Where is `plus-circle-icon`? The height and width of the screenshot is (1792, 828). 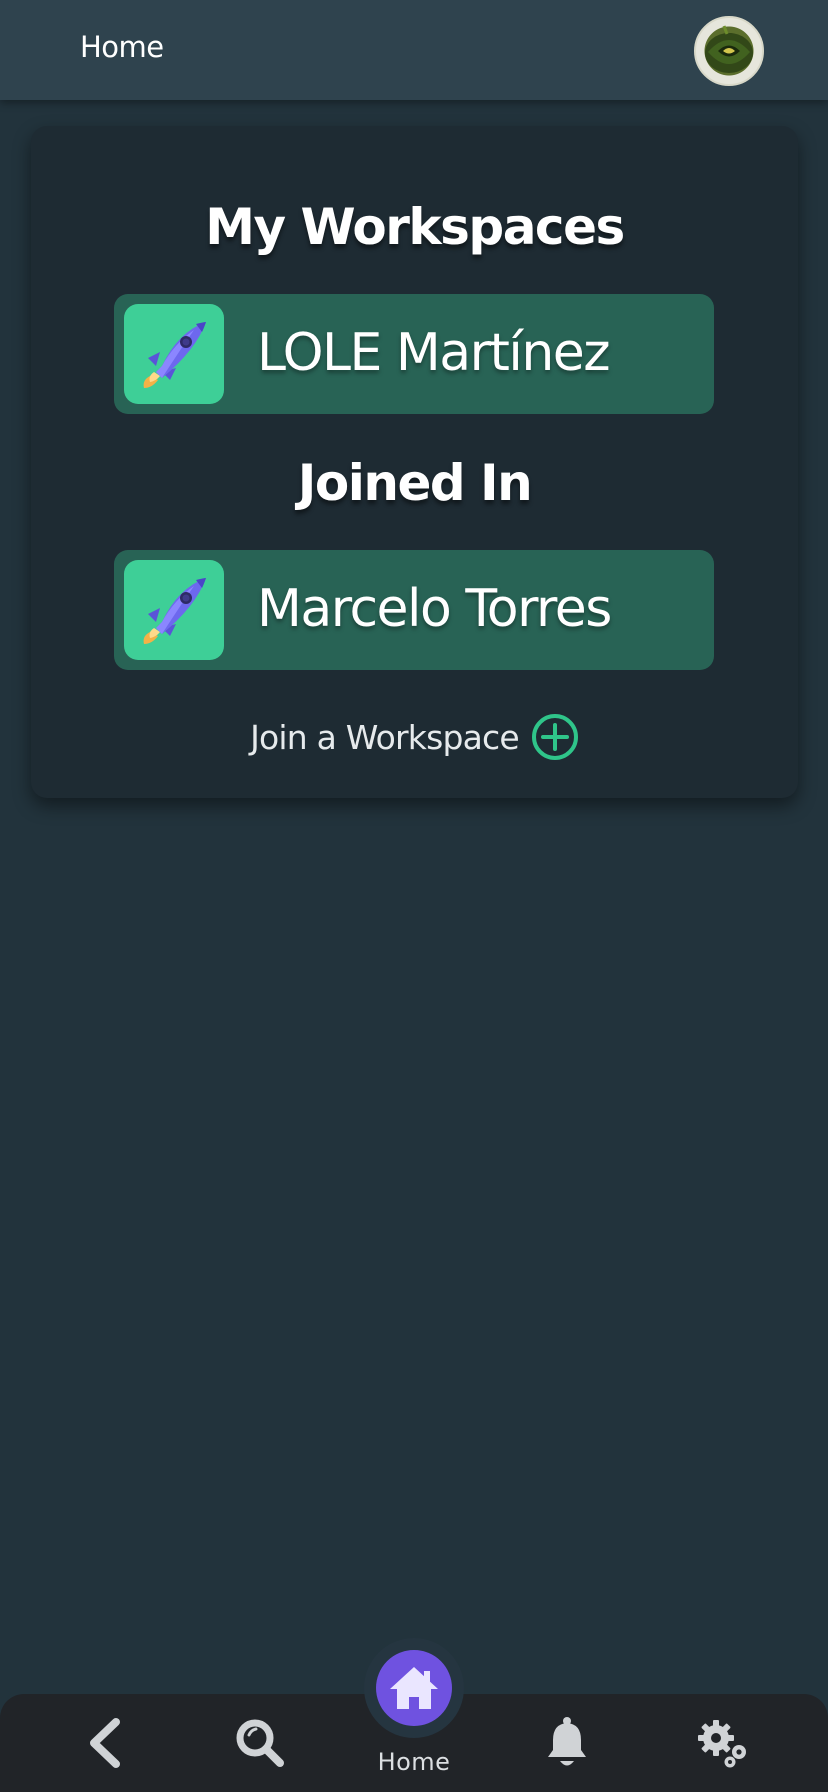 plus-circle-icon is located at coordinates (554, 737).